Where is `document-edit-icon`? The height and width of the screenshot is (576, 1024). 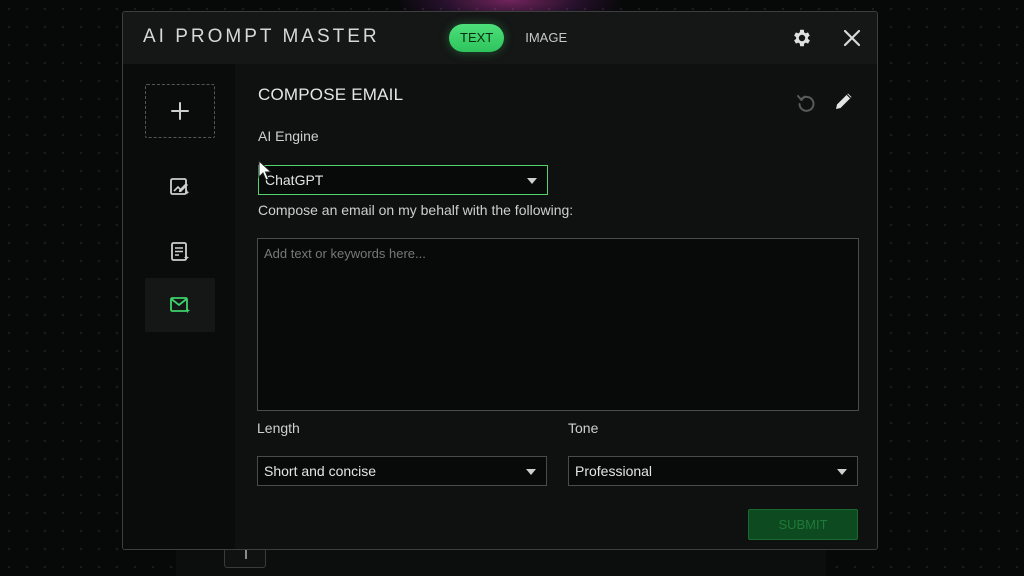
document-edit-icon is located at coordinates (180, 251).